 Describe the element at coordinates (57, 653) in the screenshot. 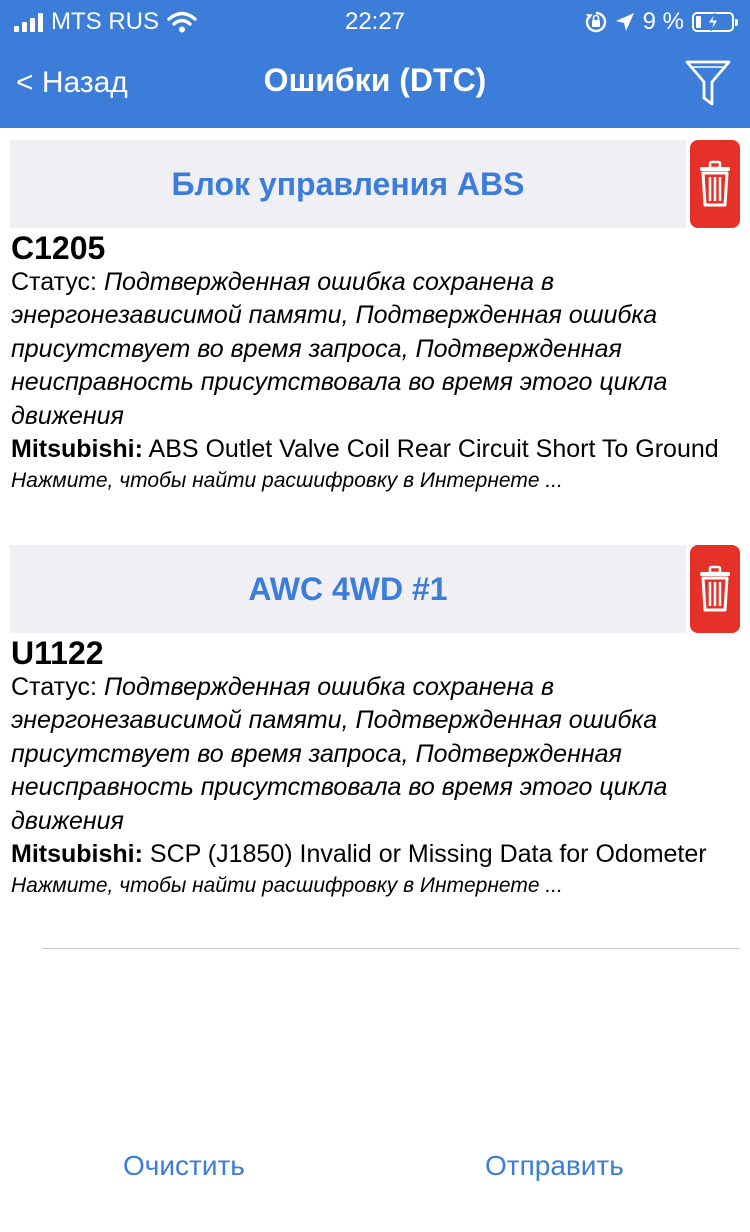

I see `dtc-code: U1122` at that location.